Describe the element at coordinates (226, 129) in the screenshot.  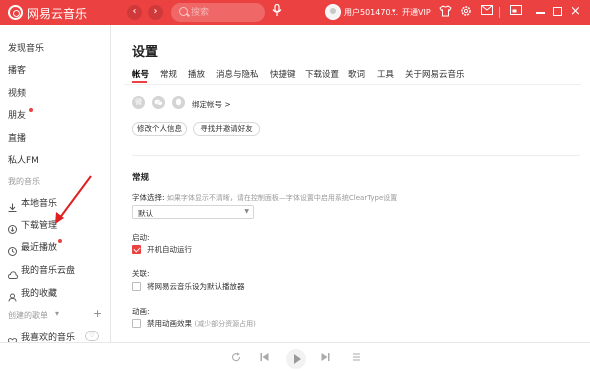
I see `find-friends-button: 寻找并邀请好友` at that location.